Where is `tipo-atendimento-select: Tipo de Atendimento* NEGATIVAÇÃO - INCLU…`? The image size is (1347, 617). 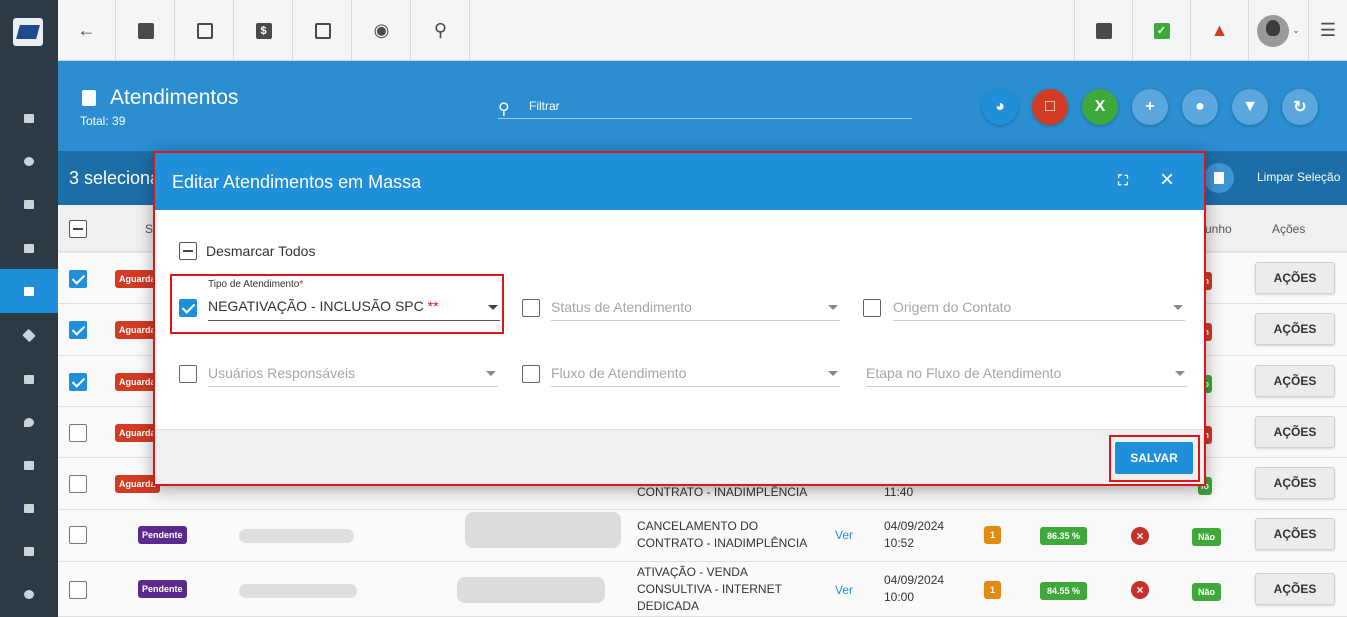 tipo-atendimento-select: Tipo de Atendimento* NEGATIVAÇÃO - INCLU… is located at coordinates (354, 300).